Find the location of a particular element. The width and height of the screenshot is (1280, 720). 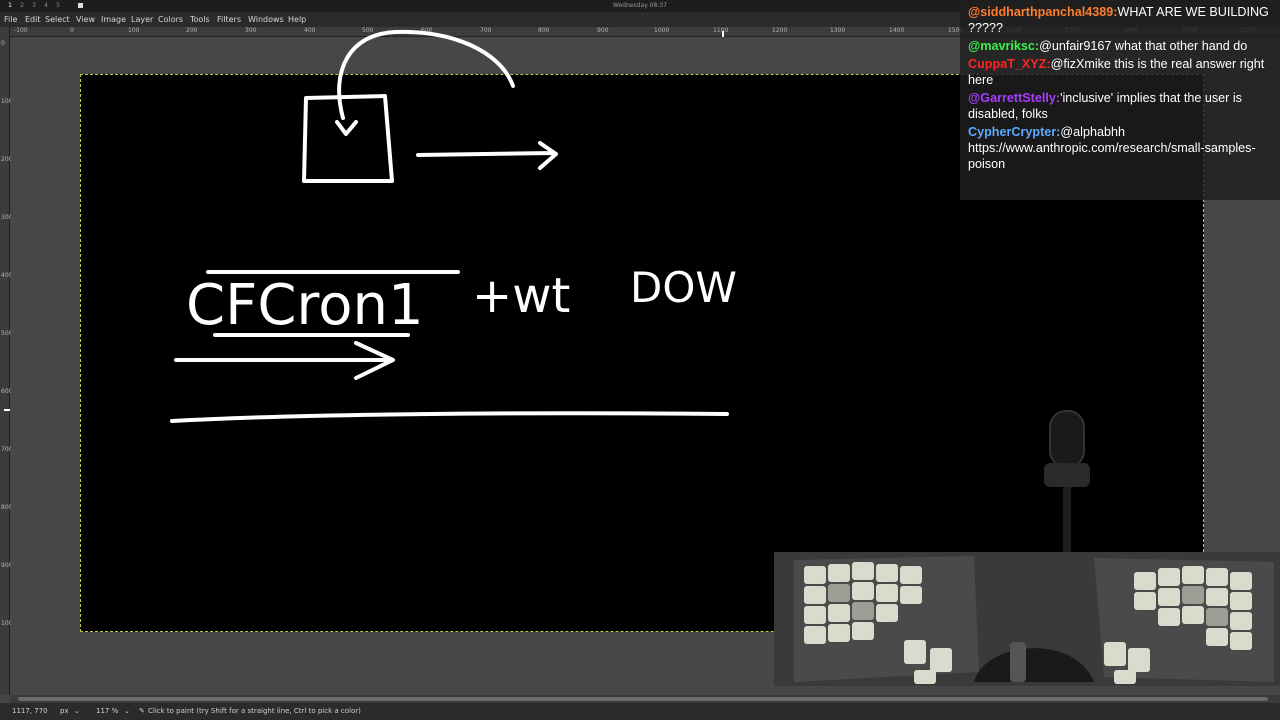

split-keyboard-image is located at coordinates (1027, 619).